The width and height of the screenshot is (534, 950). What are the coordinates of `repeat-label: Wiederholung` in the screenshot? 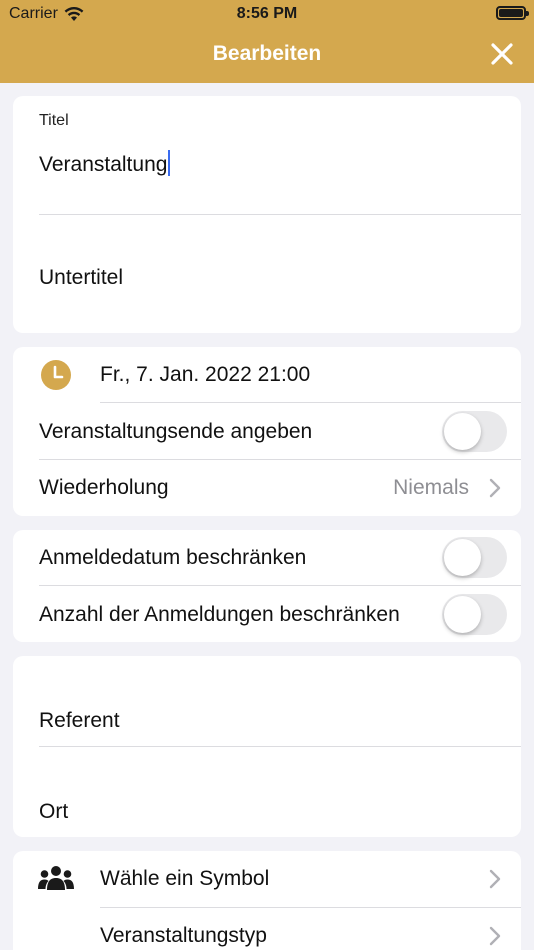 It's located at (104, 487).